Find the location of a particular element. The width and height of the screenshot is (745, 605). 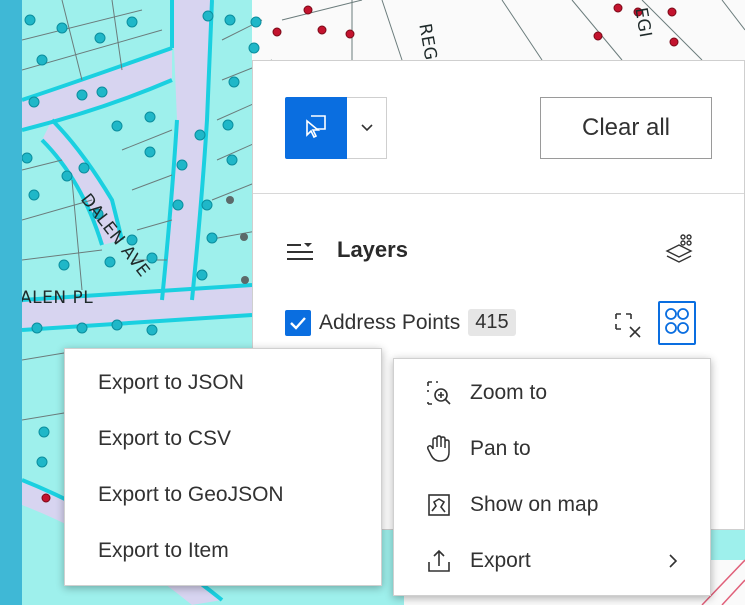

layer-actions-button is located at coordinates (677, 323).